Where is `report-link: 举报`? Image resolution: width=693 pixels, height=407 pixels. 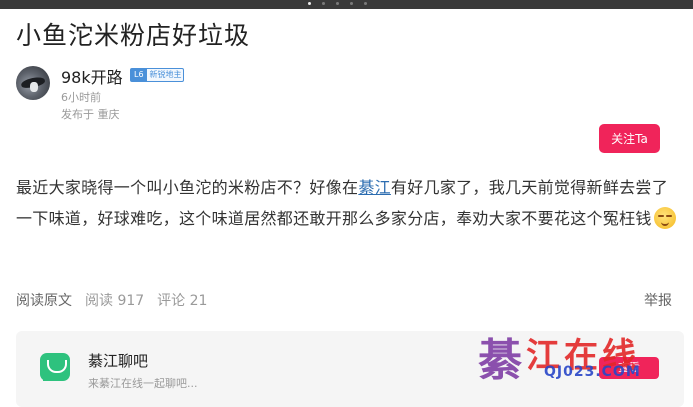
report-link: 举报 is located at coordinates (658, 300).